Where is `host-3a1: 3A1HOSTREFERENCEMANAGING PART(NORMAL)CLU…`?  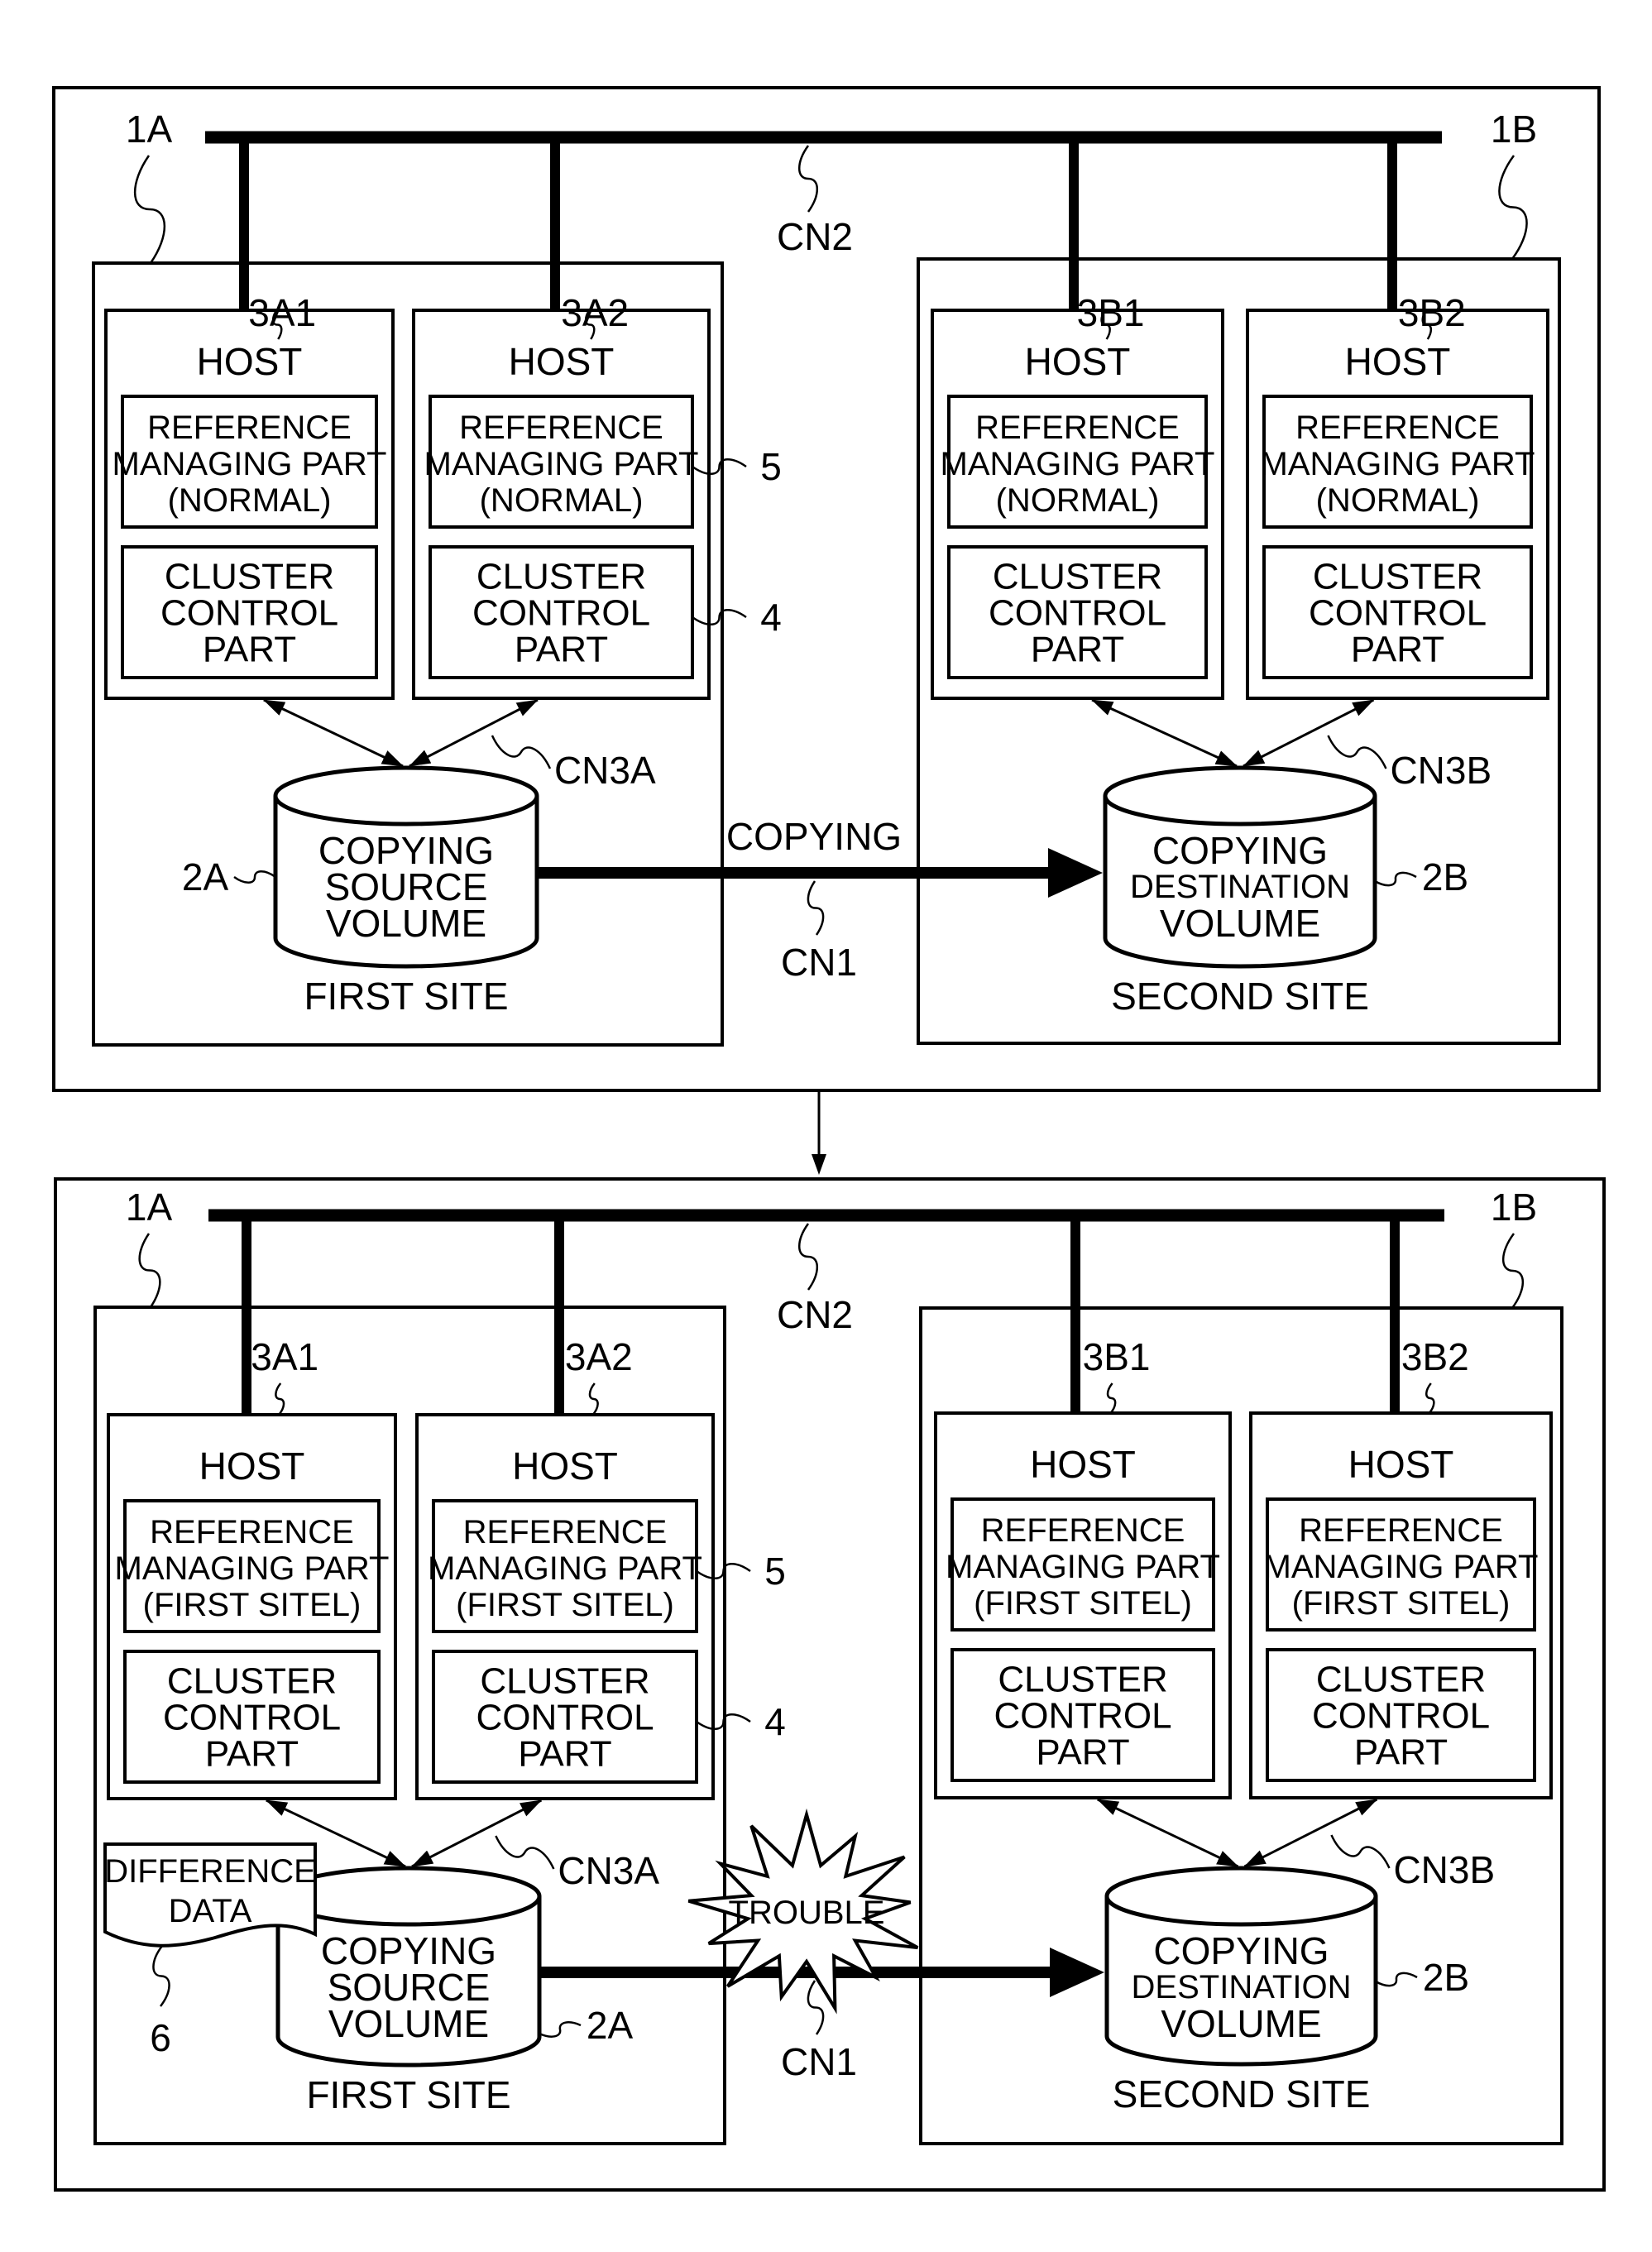
host-3a1: 3A1HOSTREFERENCEMANAGING PART(NORMAL)CLU… is located at coordinates (249, 419).